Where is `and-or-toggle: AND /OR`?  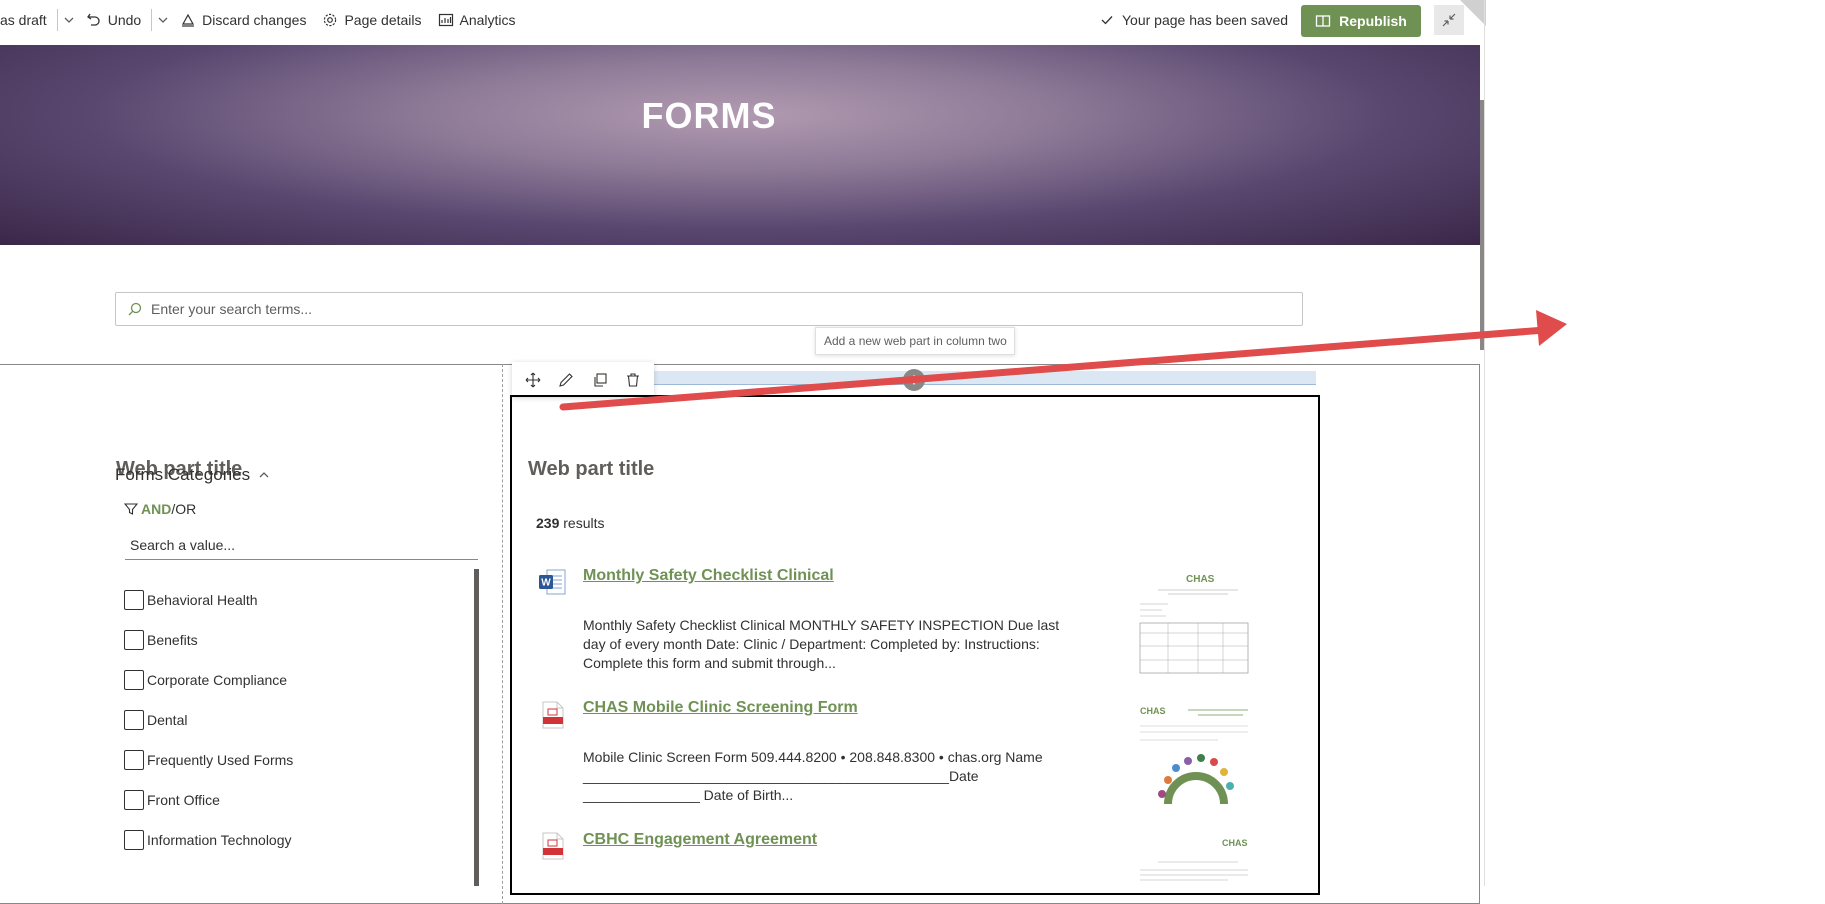 and-or-toggle: AND /OR is located at coordinates (160, 509).